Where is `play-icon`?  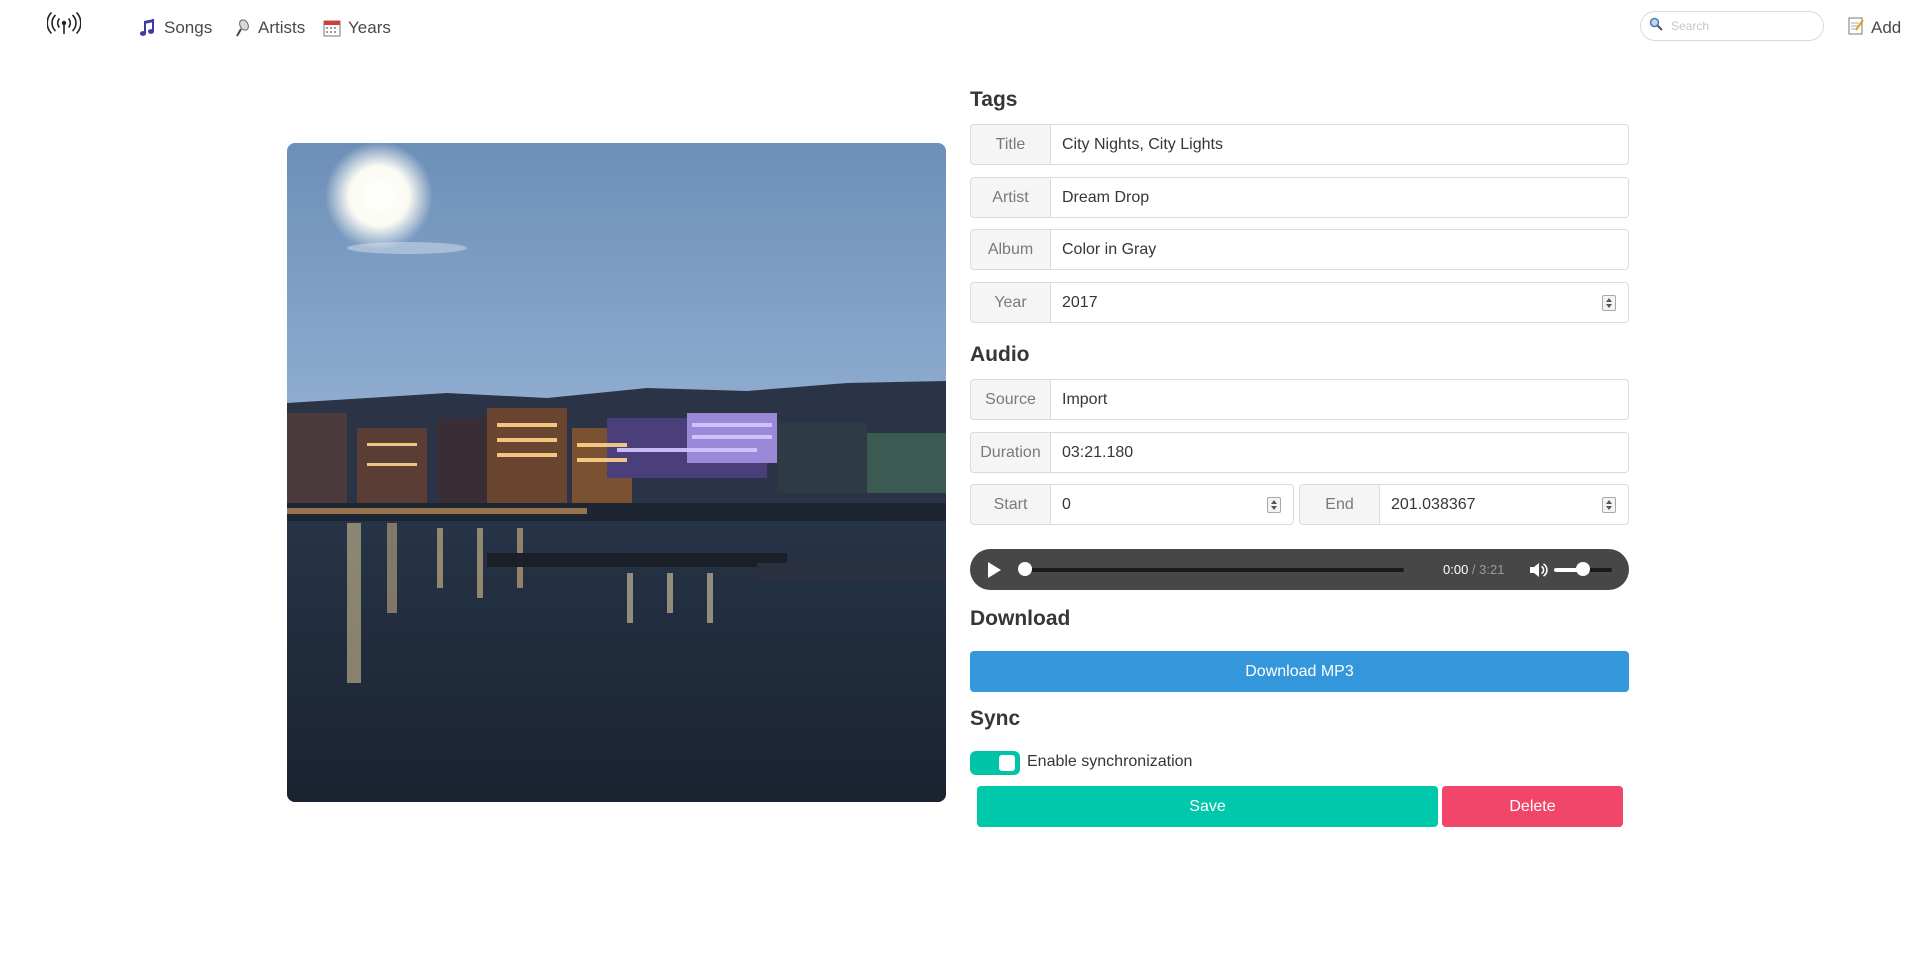 play-icon is located at coordinates (994, 570).